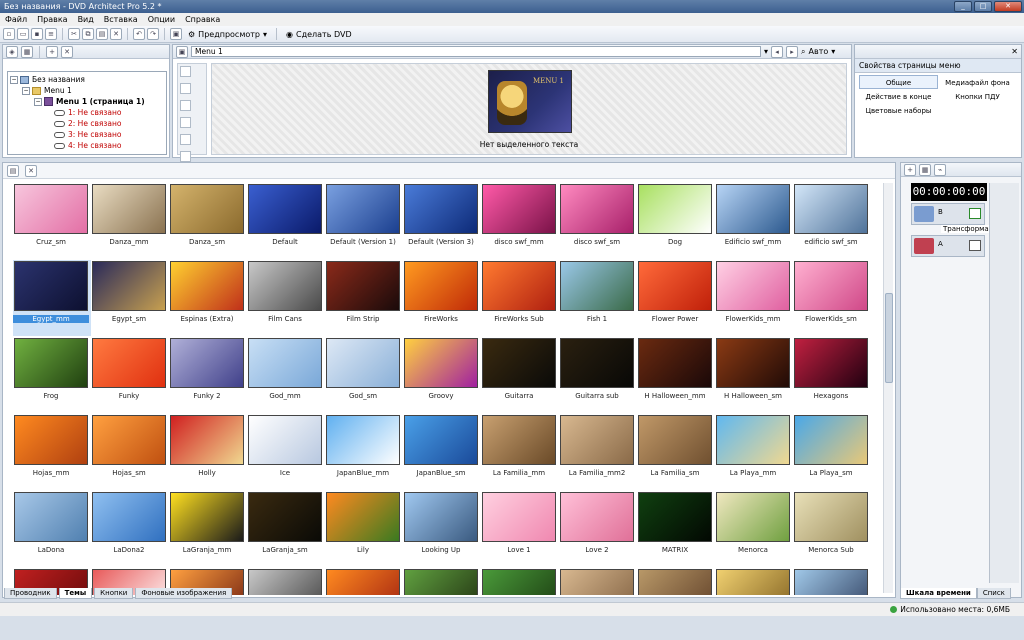 Image resolution: width=1024 pixels, height=640 pixels. What do you see at coordinates (87, 90) in the screenshot?
I see `tree-item-menu: − Menu 1` at bounding box center [87, 90].